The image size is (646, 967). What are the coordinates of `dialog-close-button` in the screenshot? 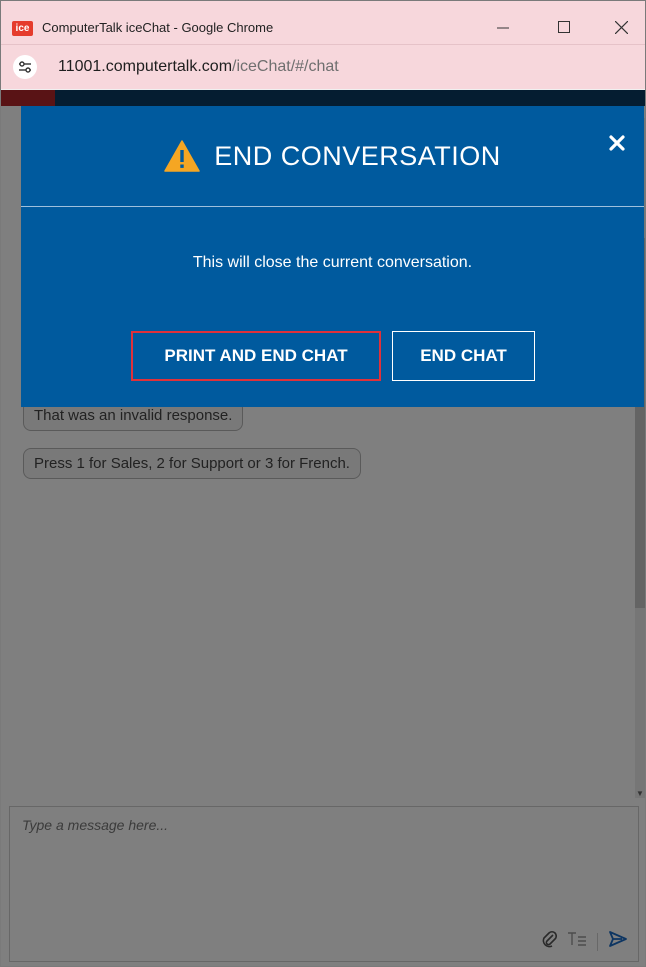 It's located at (617, 143).